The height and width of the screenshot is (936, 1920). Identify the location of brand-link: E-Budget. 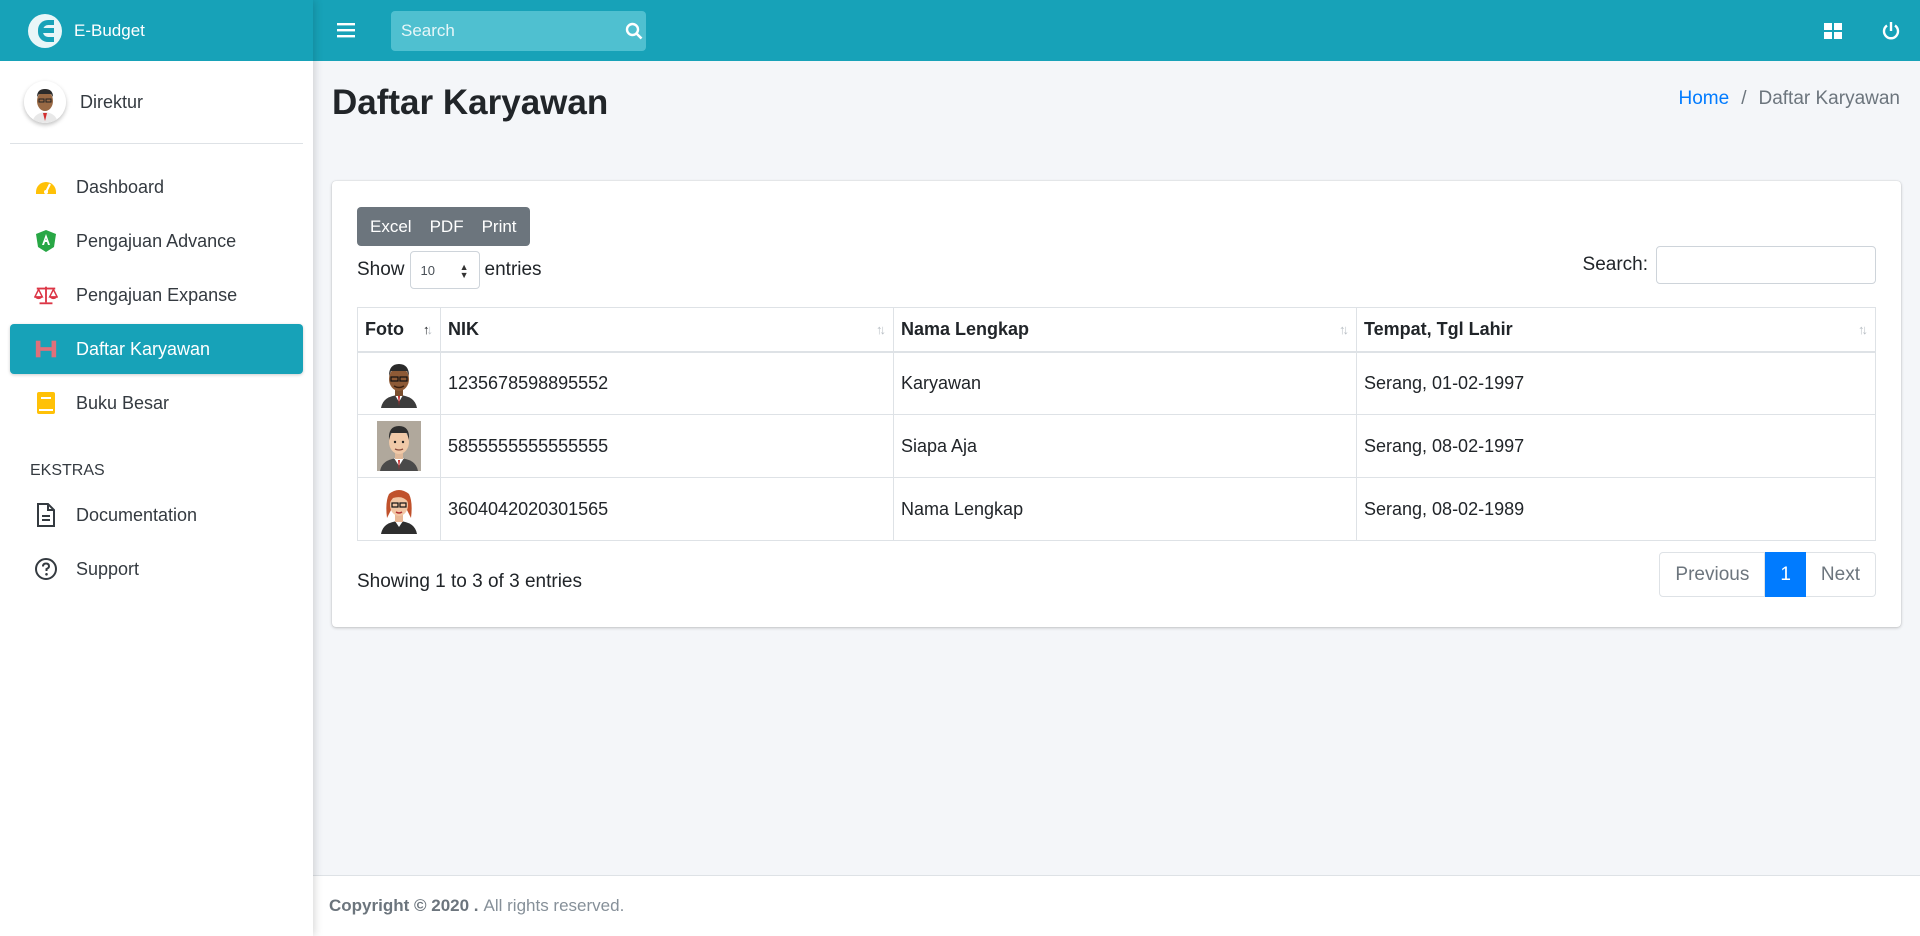
(156, 30).